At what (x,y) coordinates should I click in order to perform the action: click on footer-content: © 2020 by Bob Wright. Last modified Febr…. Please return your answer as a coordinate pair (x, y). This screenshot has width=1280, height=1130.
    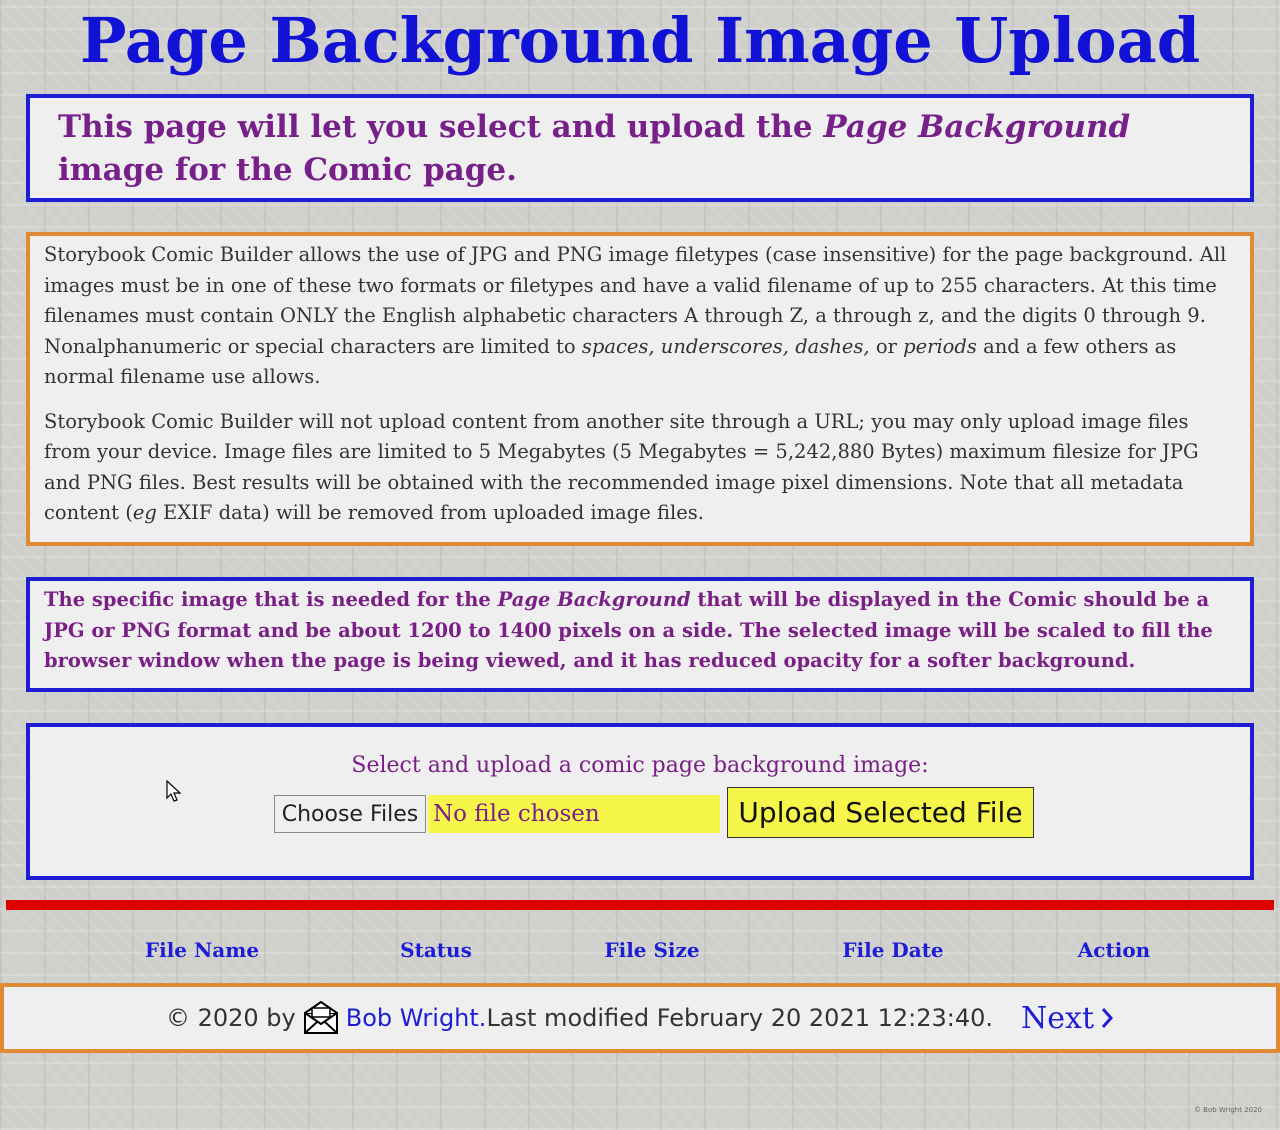
    Looking at the image, I should click on (640, 1018).